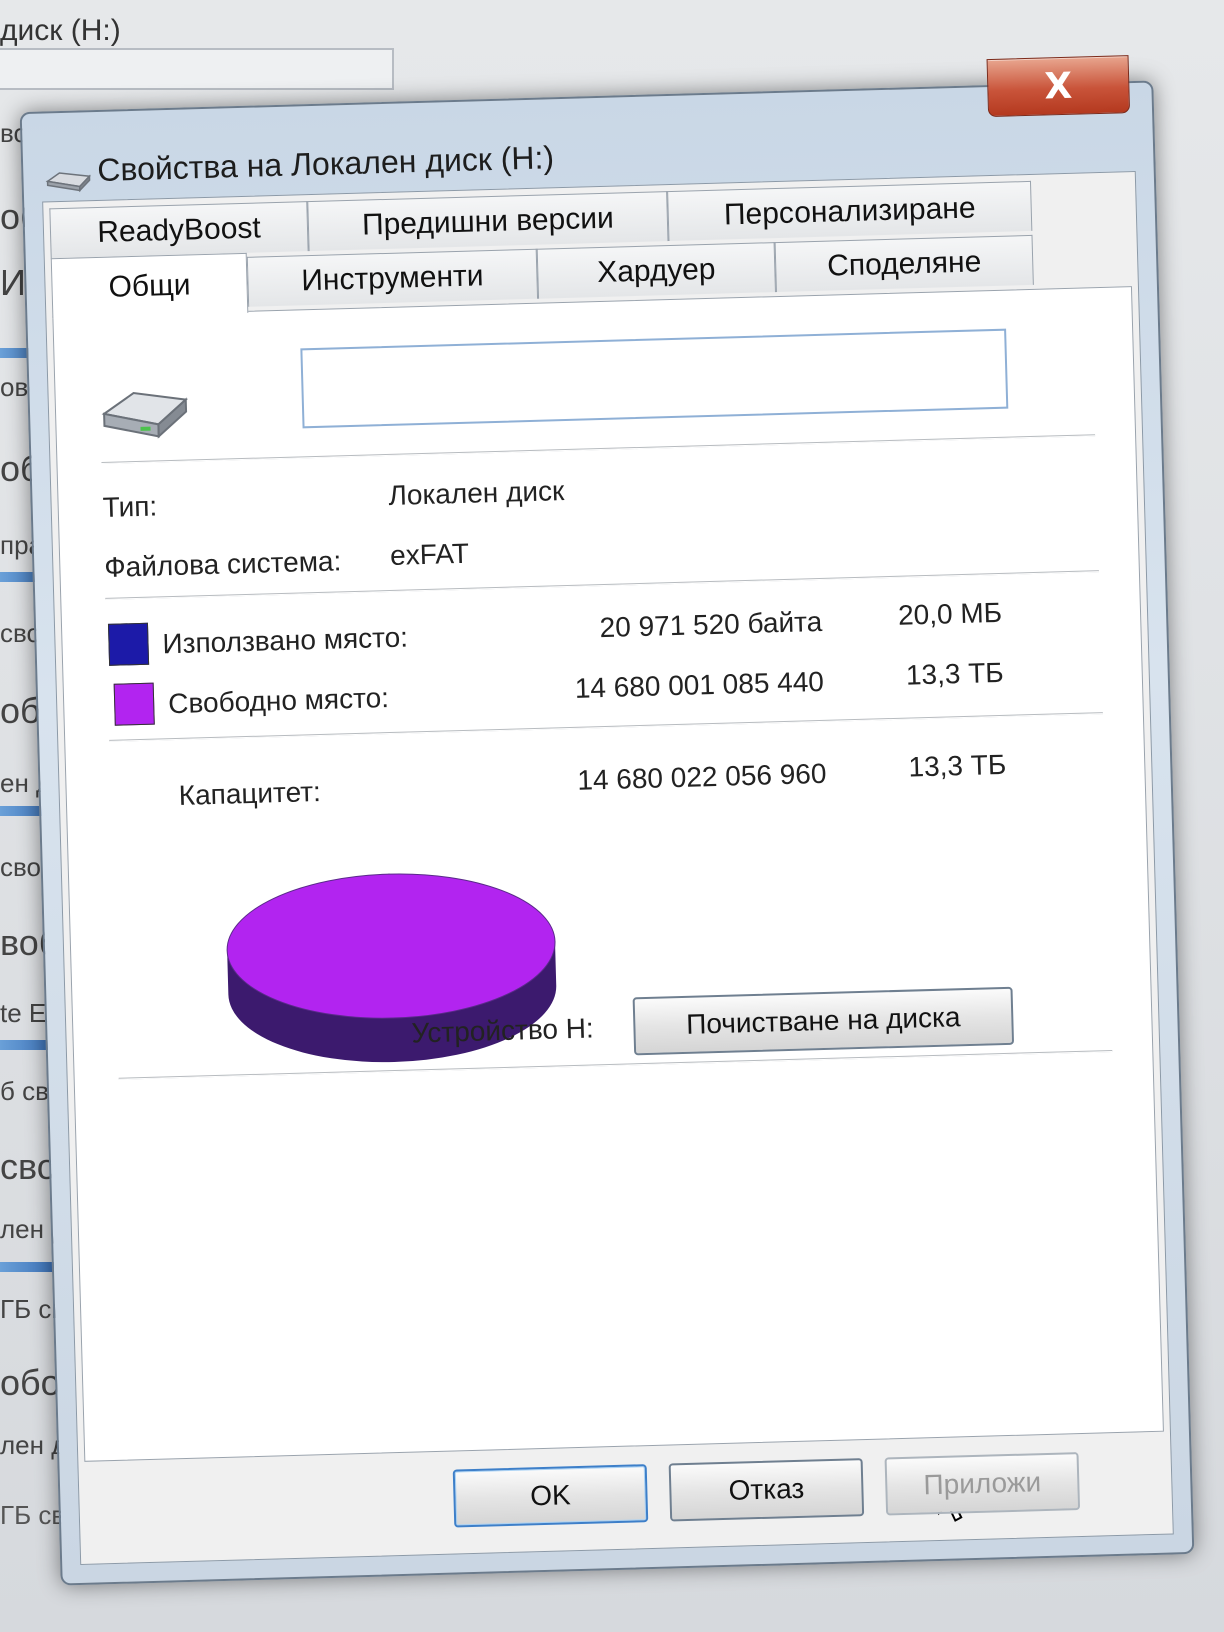 This screenshot has width=1224, height=1632. What do you see at coordinates (699, 684) in the screenshot?
I see `free-space-bytes: 14 680 001 085 440` at bounding box center [699, 684].